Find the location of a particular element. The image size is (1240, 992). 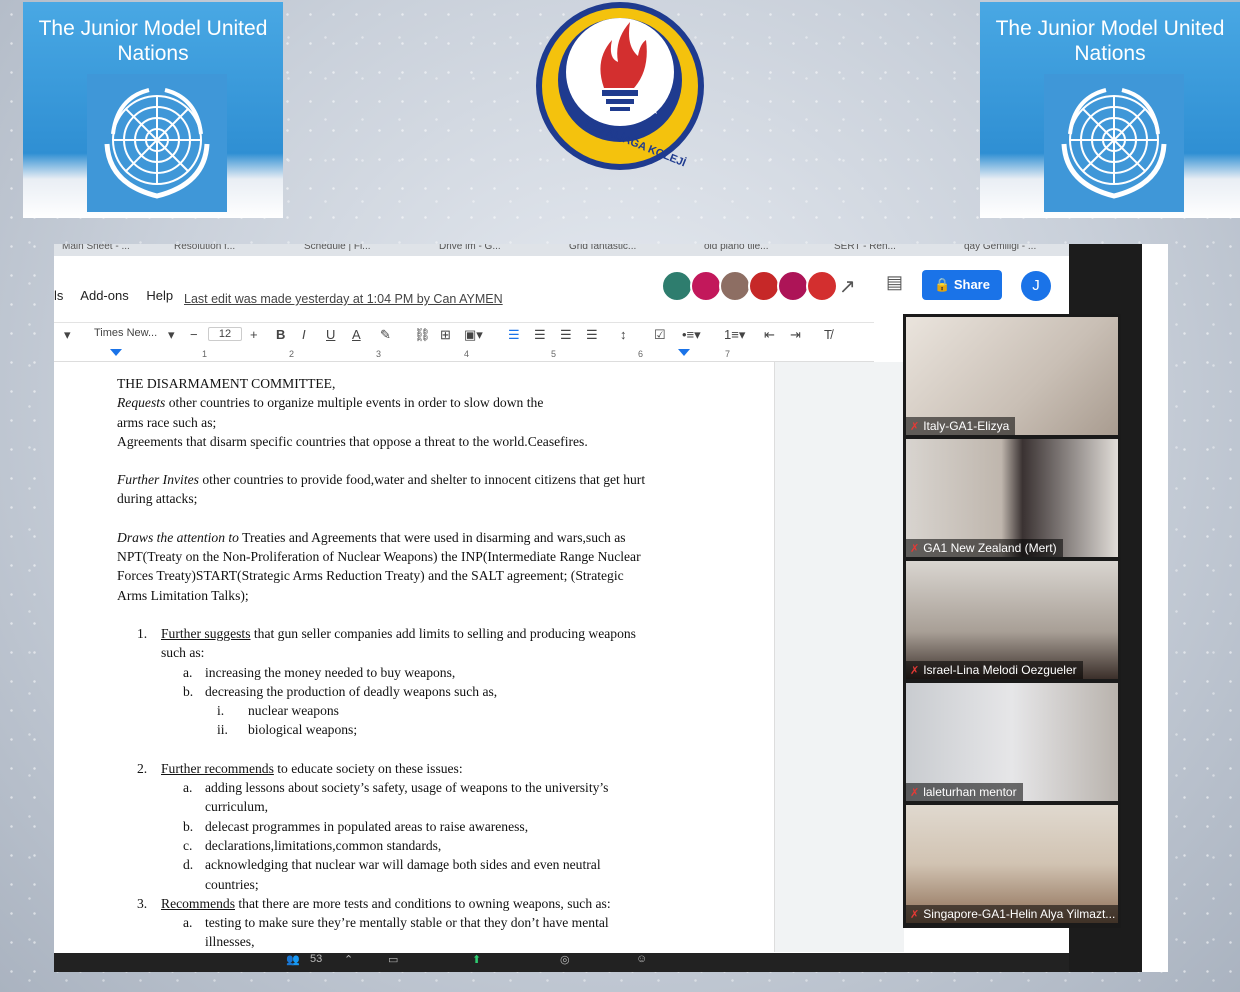

banner-left-title: The Junior Model United Nations is located at coordinates (153, 41).